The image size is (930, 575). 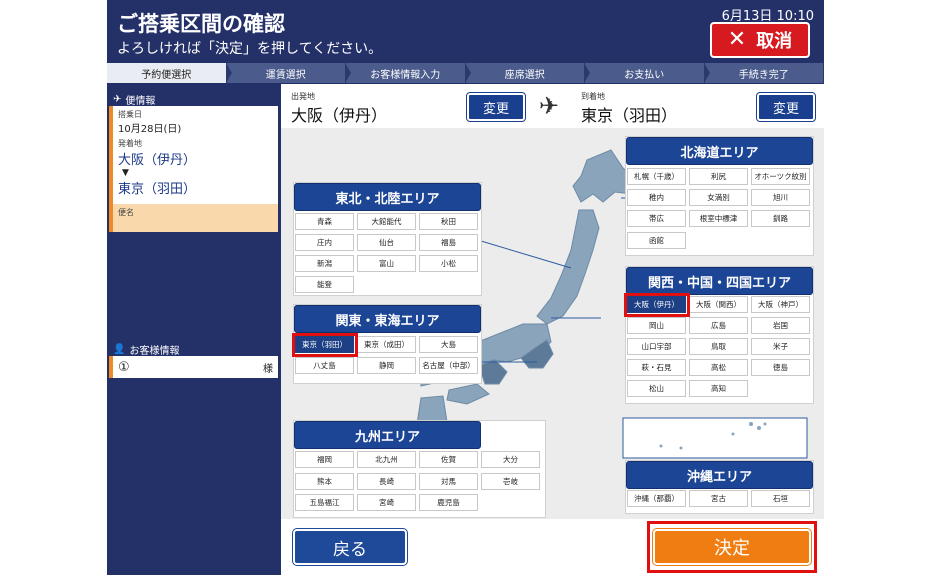 What do you see at coordinates (496, 107) in the screenshot?
I see `change-departure-button: 変更` at bounding box center [496, 107].